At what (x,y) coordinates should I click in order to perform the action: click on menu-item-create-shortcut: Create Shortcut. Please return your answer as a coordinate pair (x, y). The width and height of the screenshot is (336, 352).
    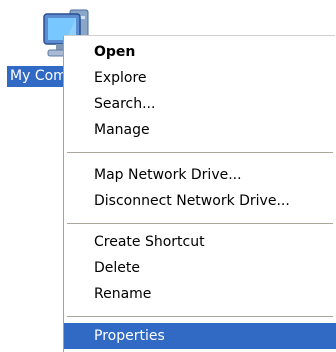
    Looking at the image, I should click on (200, 242).